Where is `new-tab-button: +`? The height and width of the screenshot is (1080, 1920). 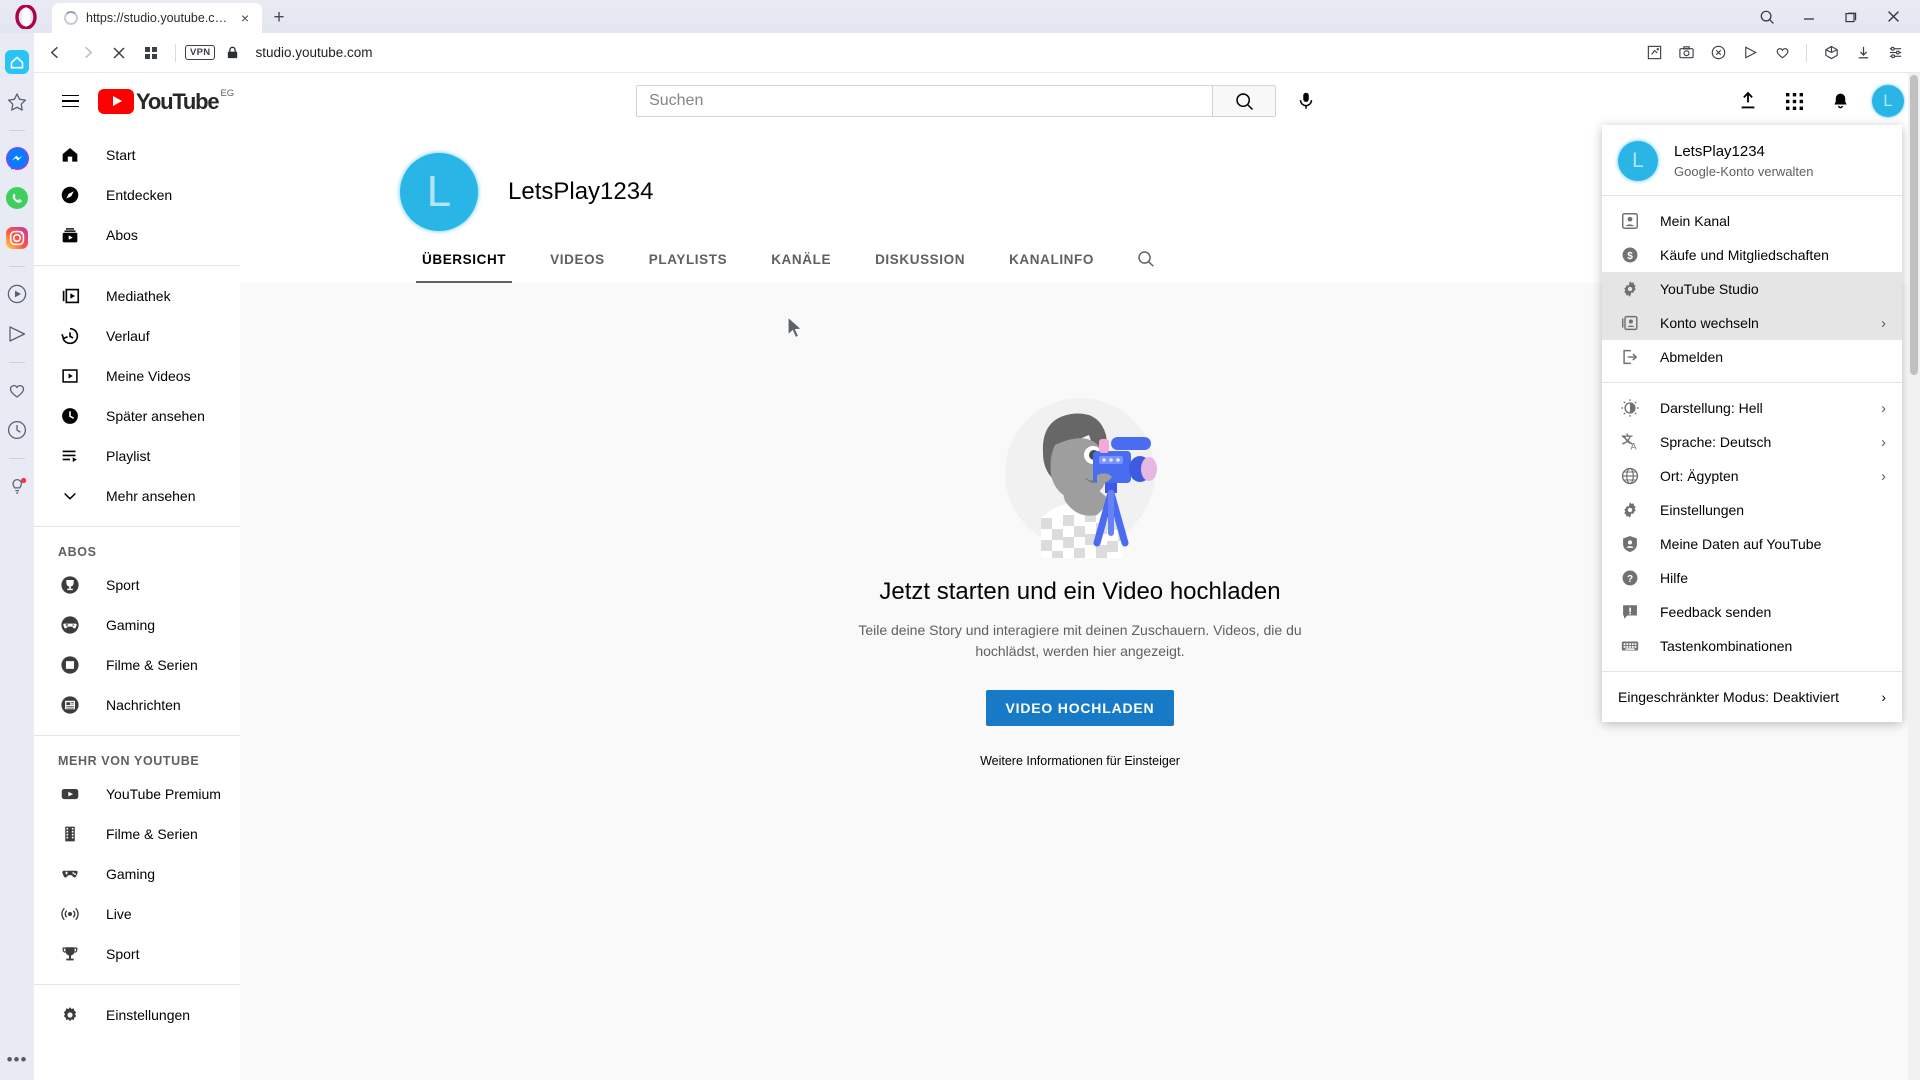 new-tab-button: + is located at coordinates (279, 18).